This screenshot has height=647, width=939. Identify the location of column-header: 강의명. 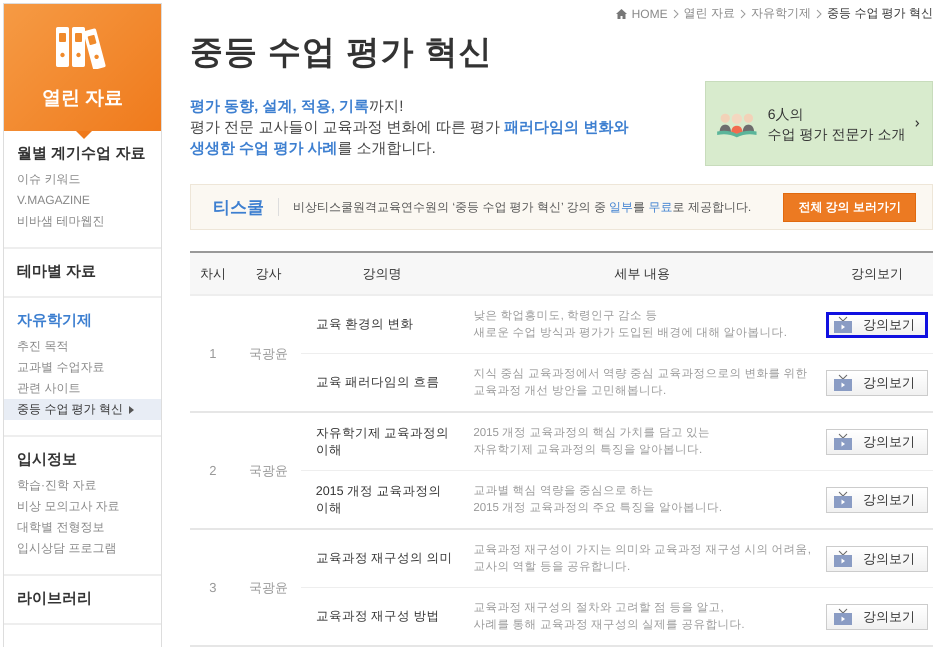
(382, 273).